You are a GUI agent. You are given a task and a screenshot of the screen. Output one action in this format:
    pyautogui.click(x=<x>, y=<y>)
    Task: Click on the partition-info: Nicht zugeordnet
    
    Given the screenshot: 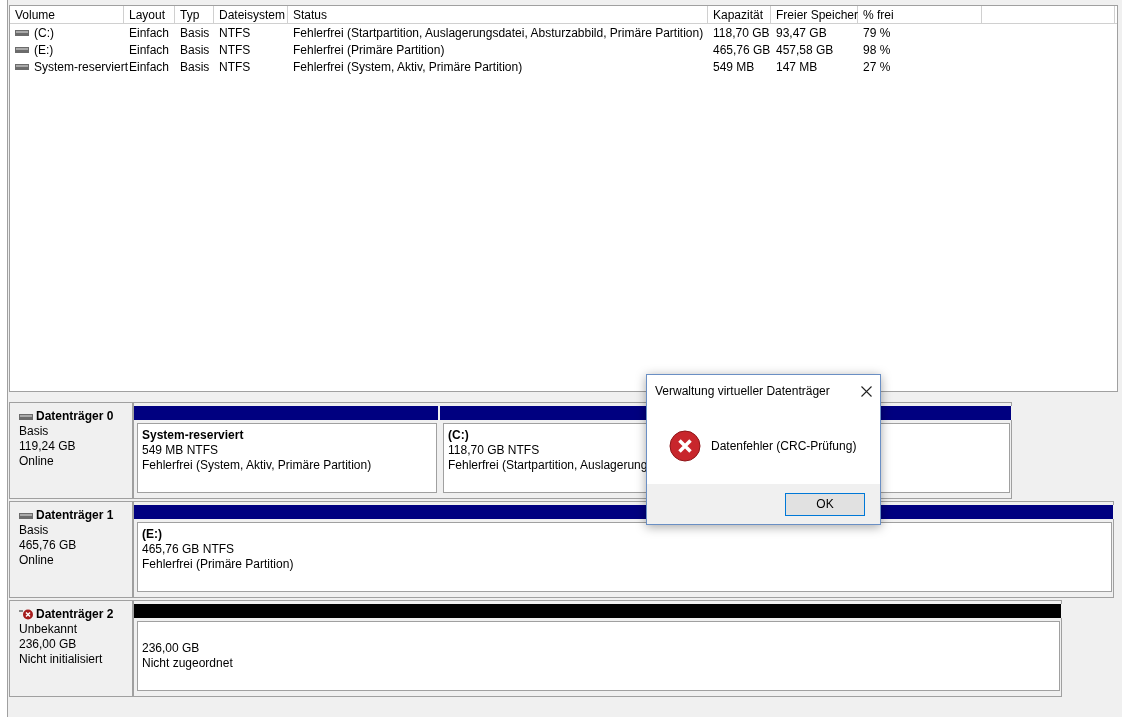 What is the action you would take?
    pyautogui.click(x=187, y=663)
    